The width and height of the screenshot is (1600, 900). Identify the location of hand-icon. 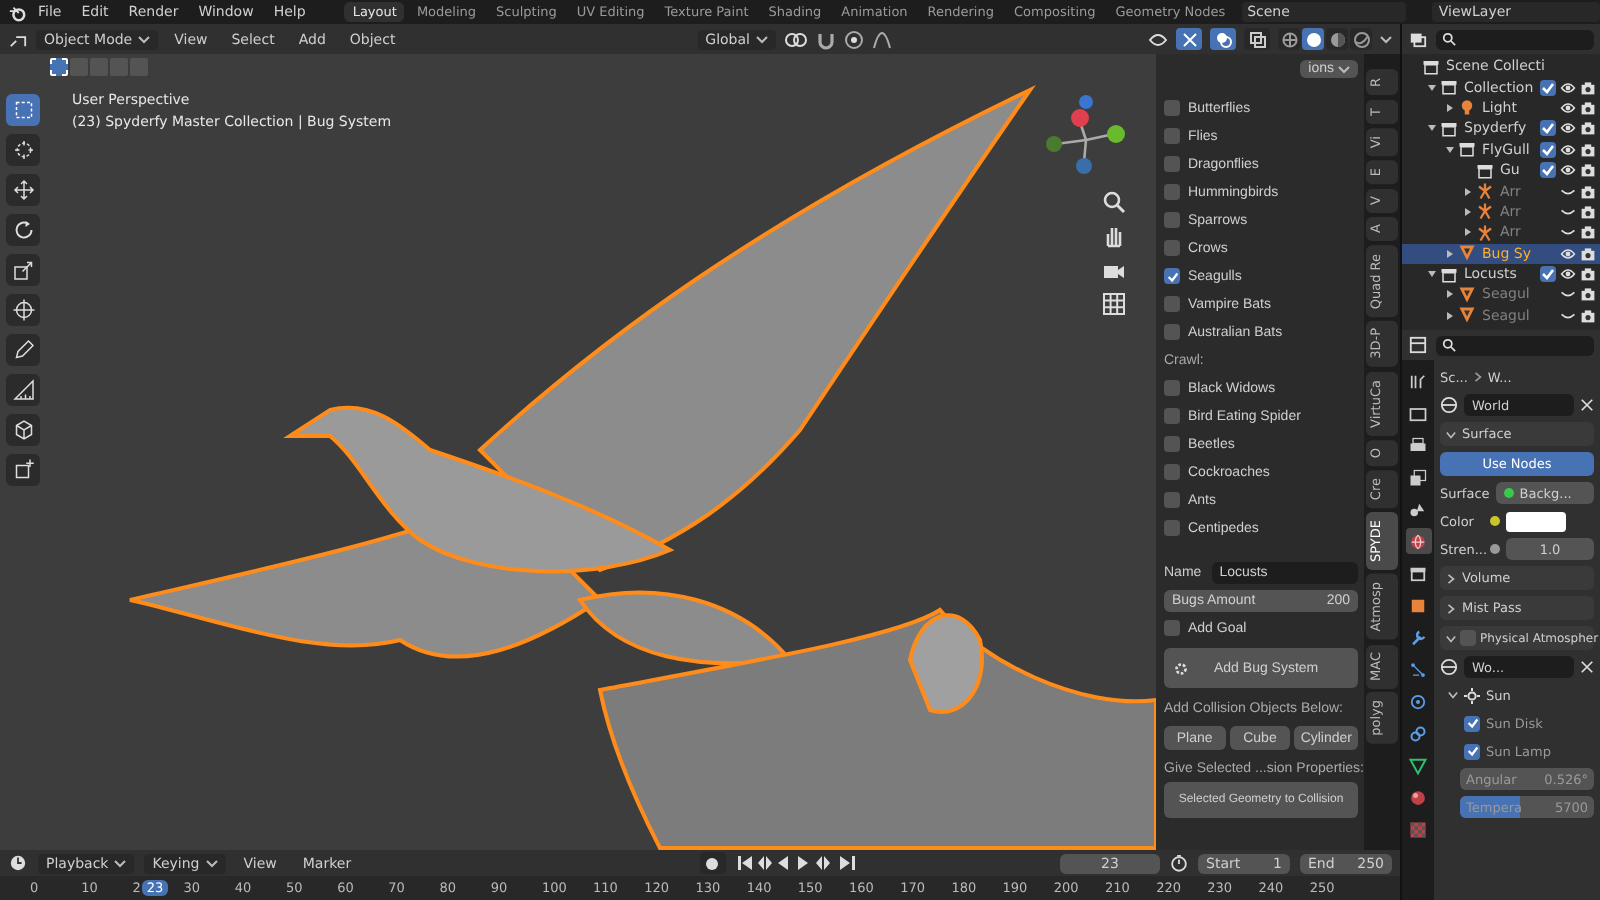
(1114, 236).